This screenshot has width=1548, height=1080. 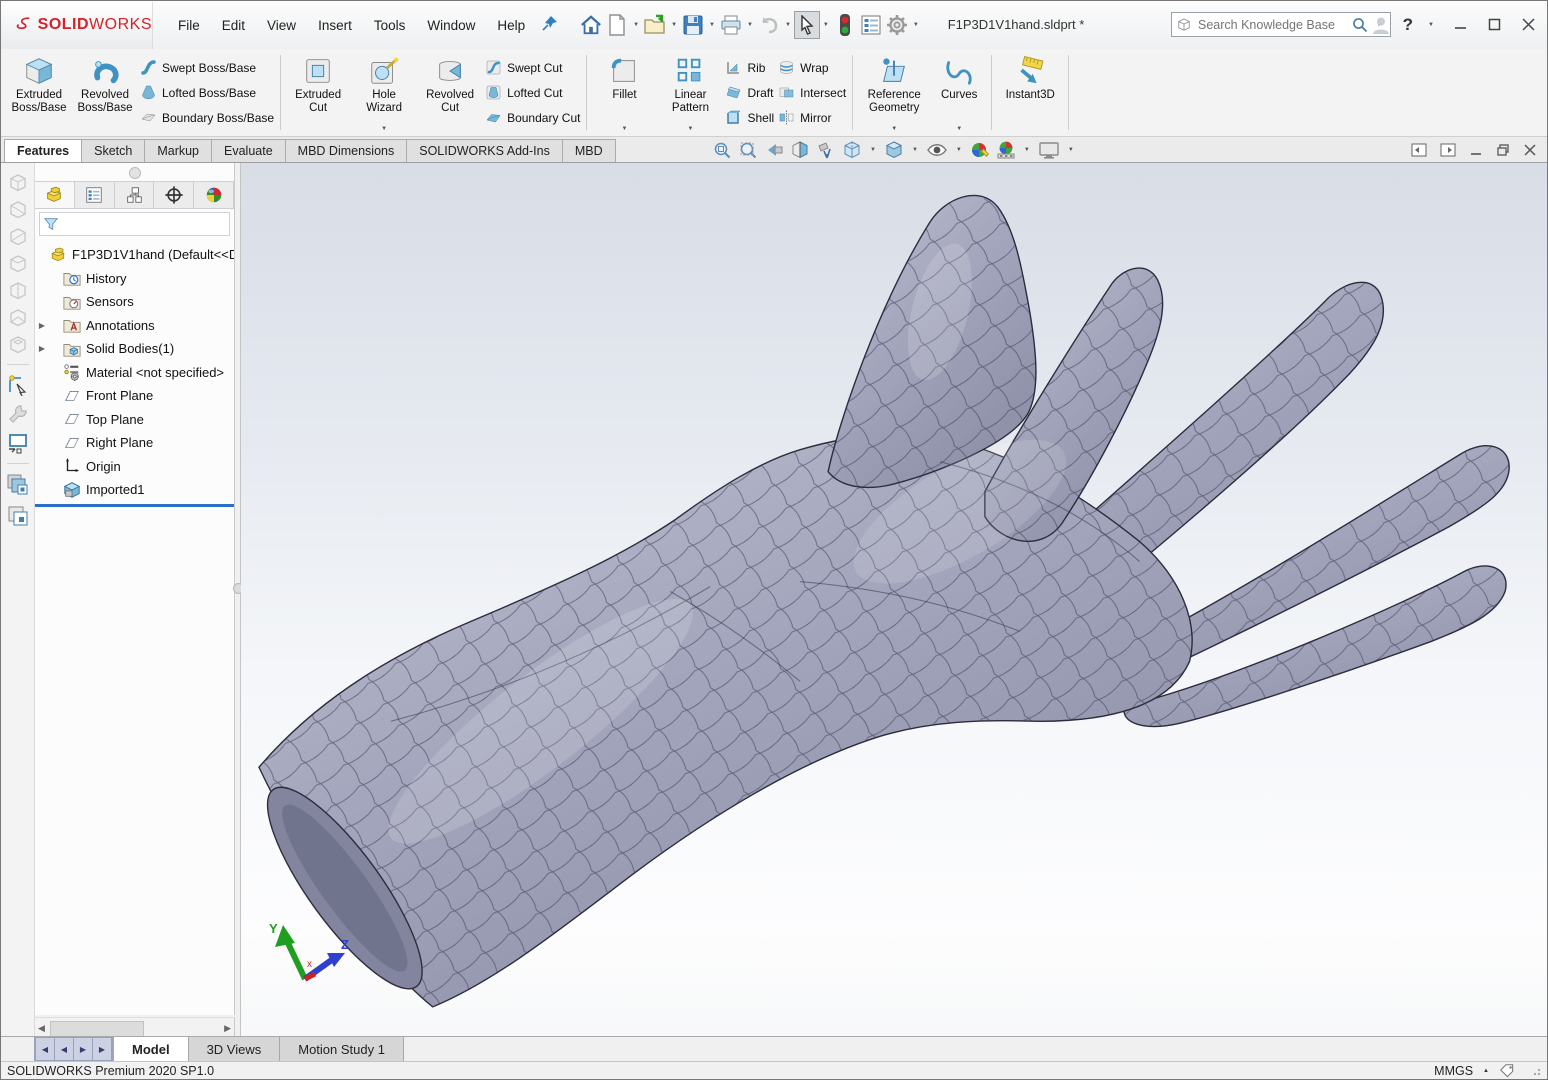 I want to click on hide-show-caret: ▼, so click(x=959, y=150).